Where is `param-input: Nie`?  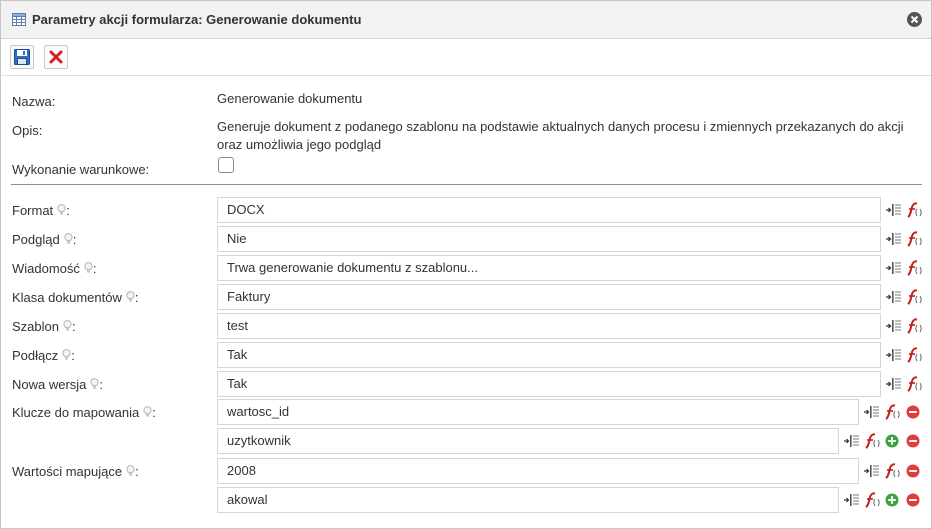 param-input: Nie is located at coordinates (549, 239).